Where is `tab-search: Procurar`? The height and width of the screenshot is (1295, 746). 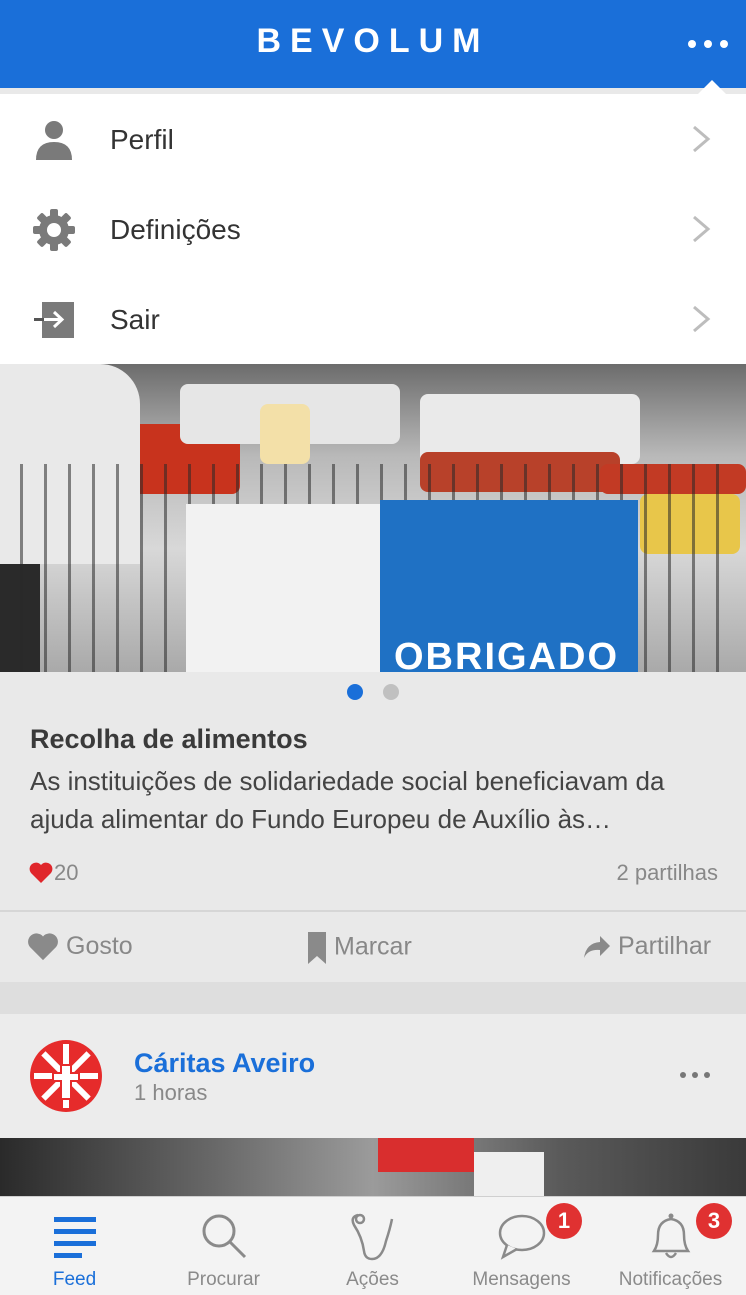
tab-search: Procurar is located at coordinates (223, 1246).